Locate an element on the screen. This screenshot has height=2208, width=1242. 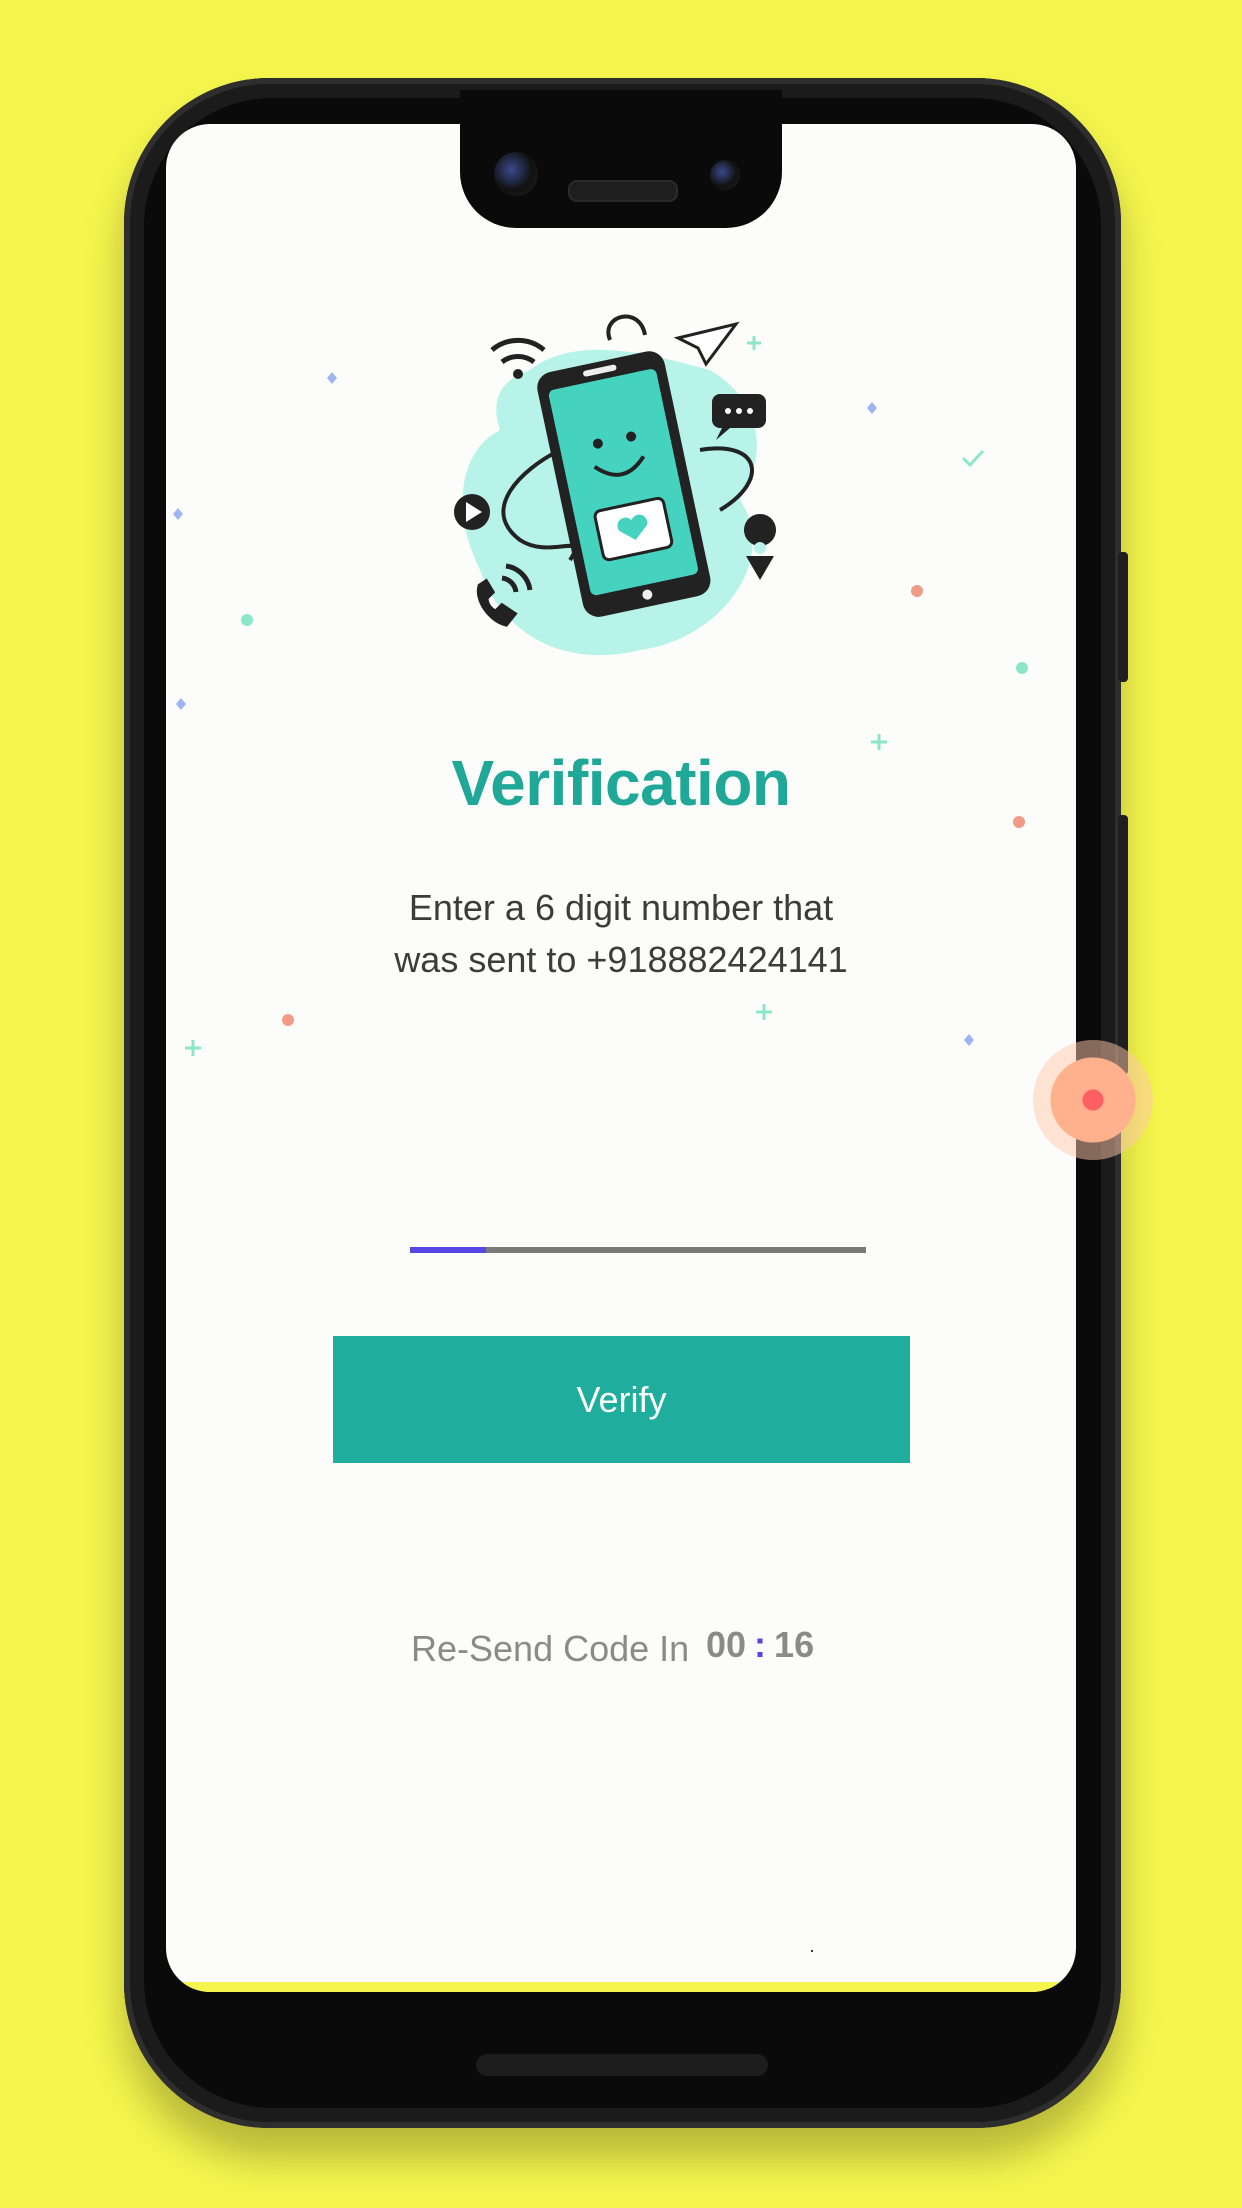
chin-speaker is located at coordinates (622, 2065).